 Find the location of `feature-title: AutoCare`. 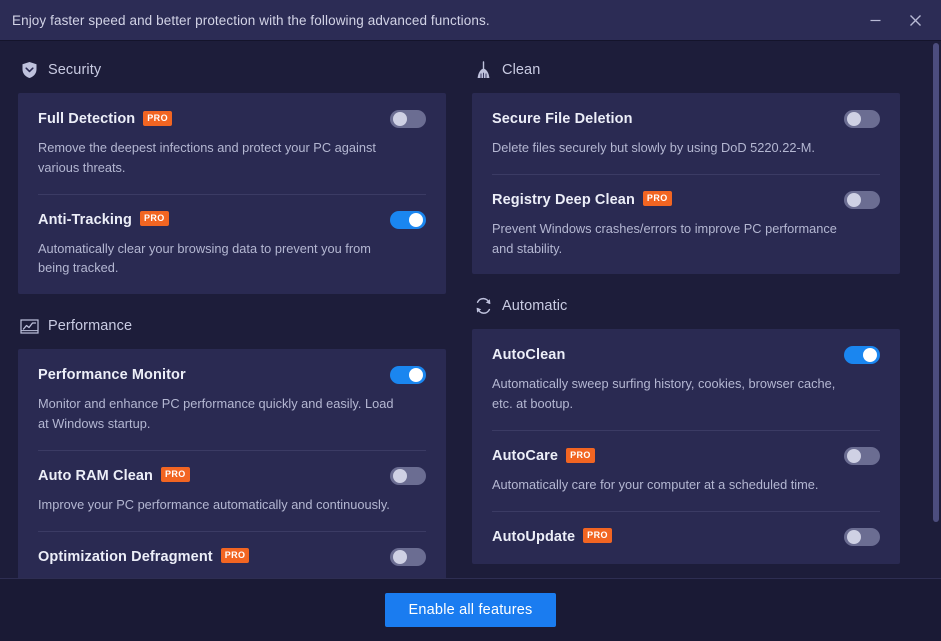

feature-title: AutoCare is located at coordinates (525, 456).